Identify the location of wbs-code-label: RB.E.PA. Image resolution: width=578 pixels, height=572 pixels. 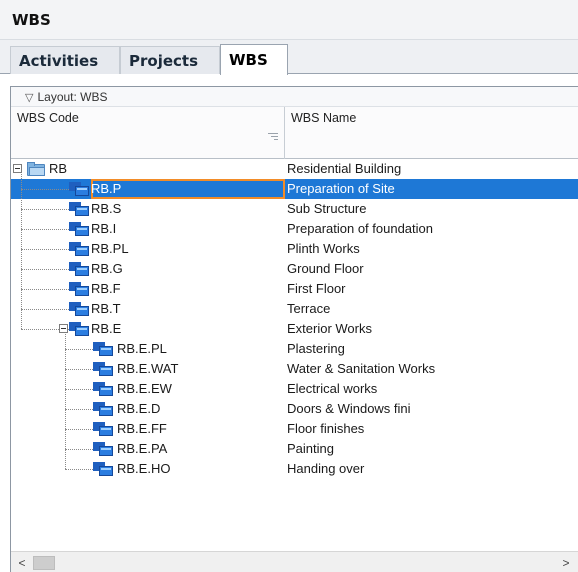
(142, 448).